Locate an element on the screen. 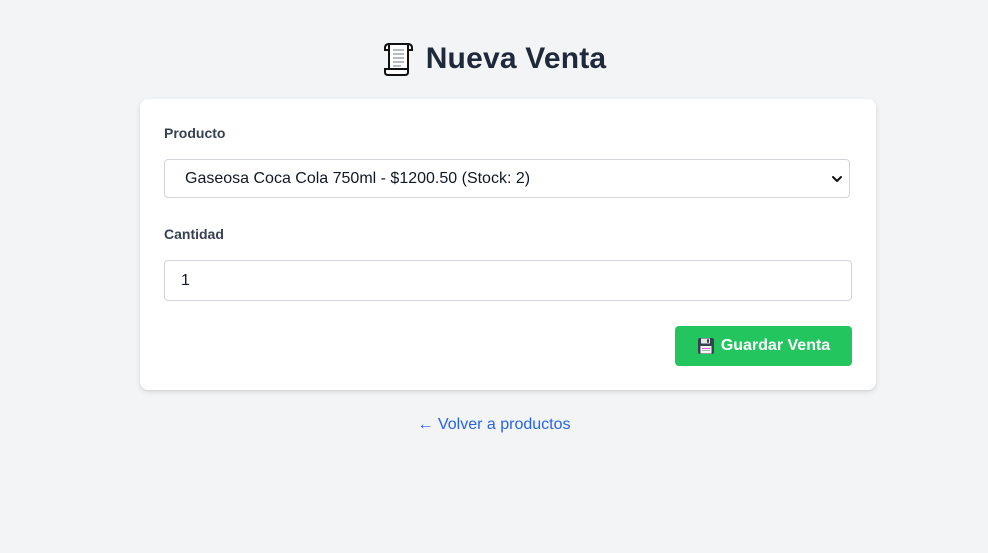 This screenshot has height=553, width=988. floppy-disk-icon is located at coordinates (705, 346).